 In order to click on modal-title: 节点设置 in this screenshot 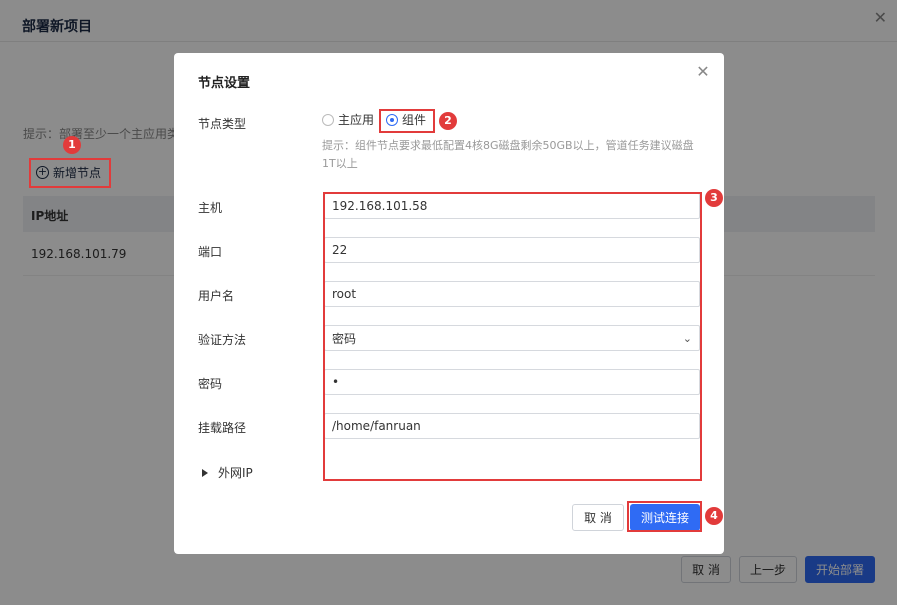, I will do `click(224, 83)`.